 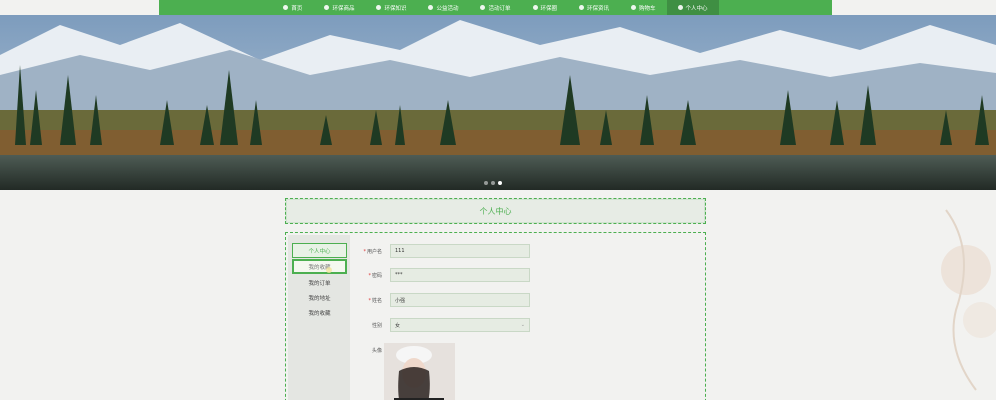 I want to click on nav-item-products: 环保商品, so click(x=339, y=7).